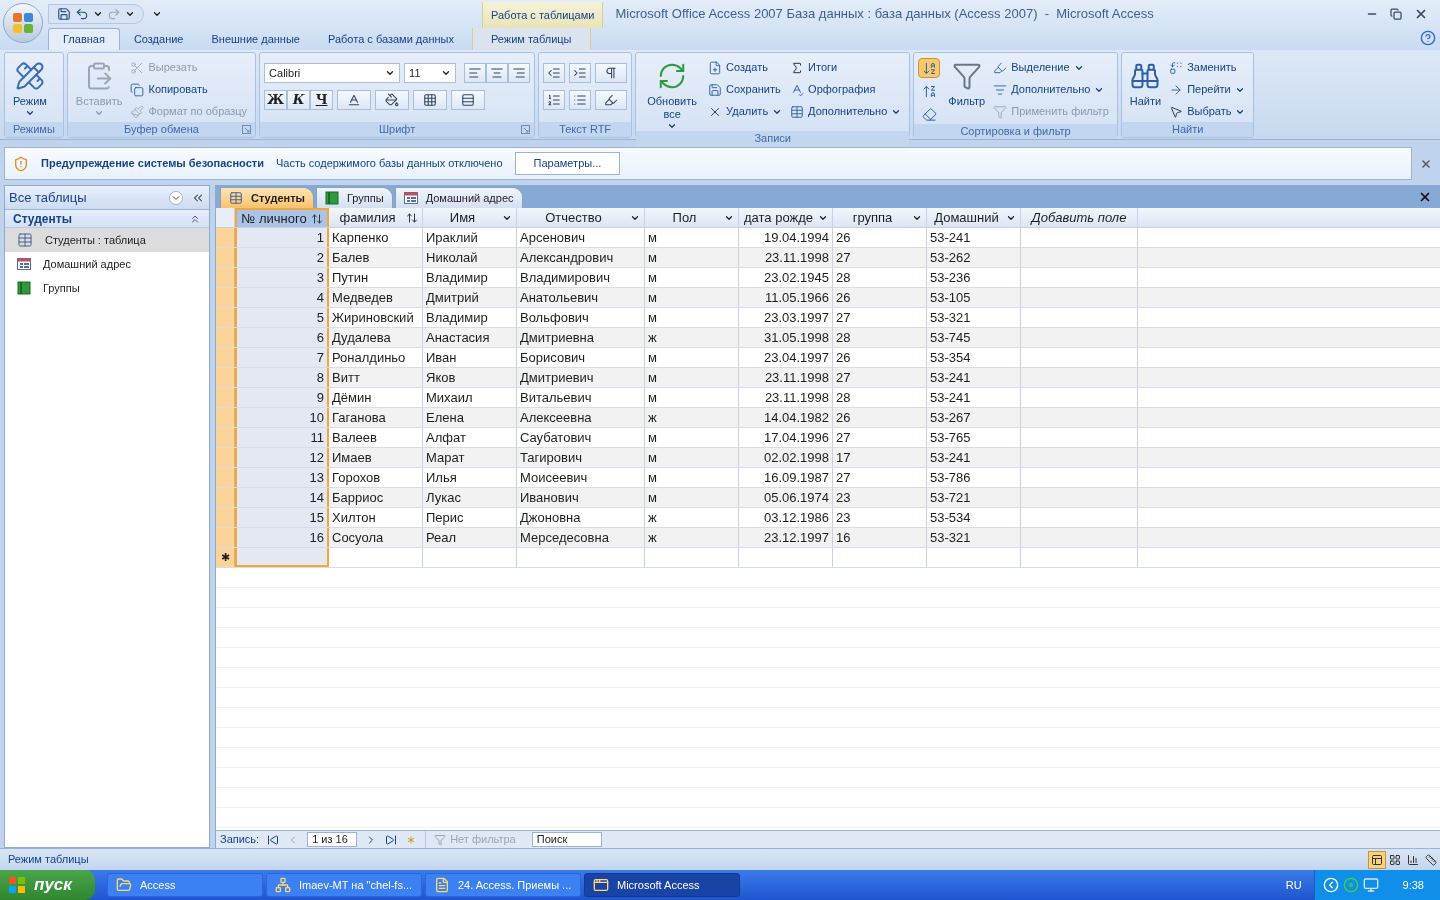  I want to click on column-header: дата рожде, so click(786, 217).